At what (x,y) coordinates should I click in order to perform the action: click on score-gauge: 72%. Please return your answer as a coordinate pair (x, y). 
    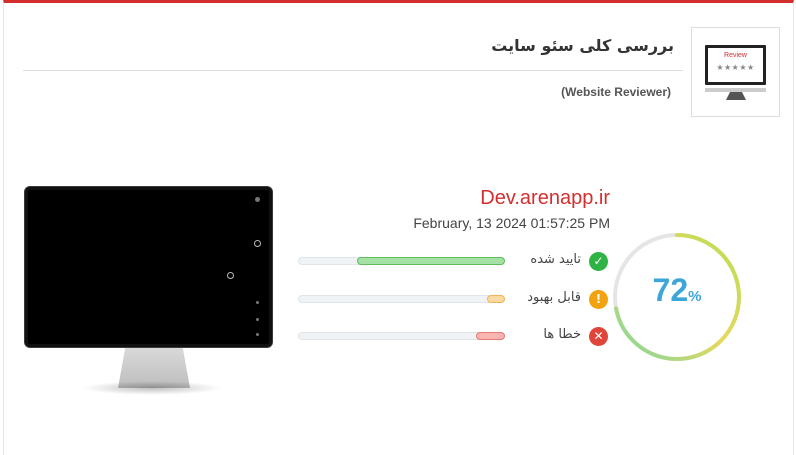
    Looking at the image, I should click on (677, 297).